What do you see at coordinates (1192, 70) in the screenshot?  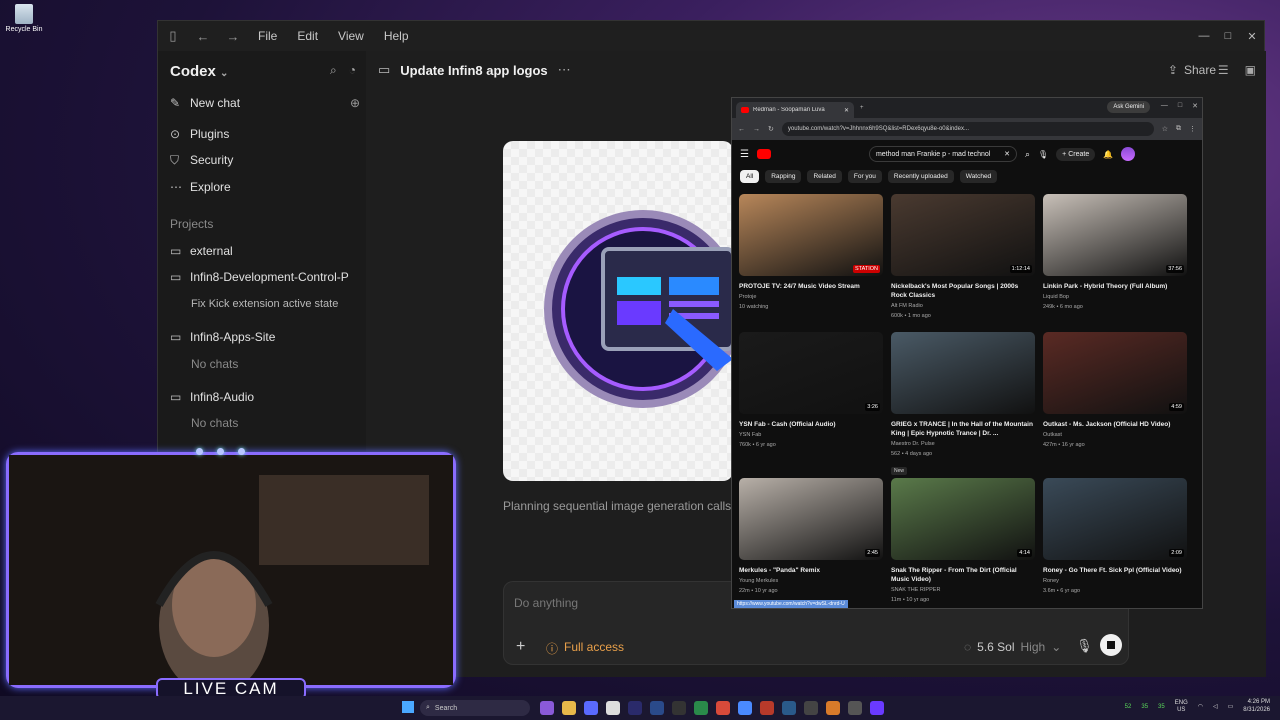 I see `share-button: ⇪ Share` at bounding box center [1192, 70].